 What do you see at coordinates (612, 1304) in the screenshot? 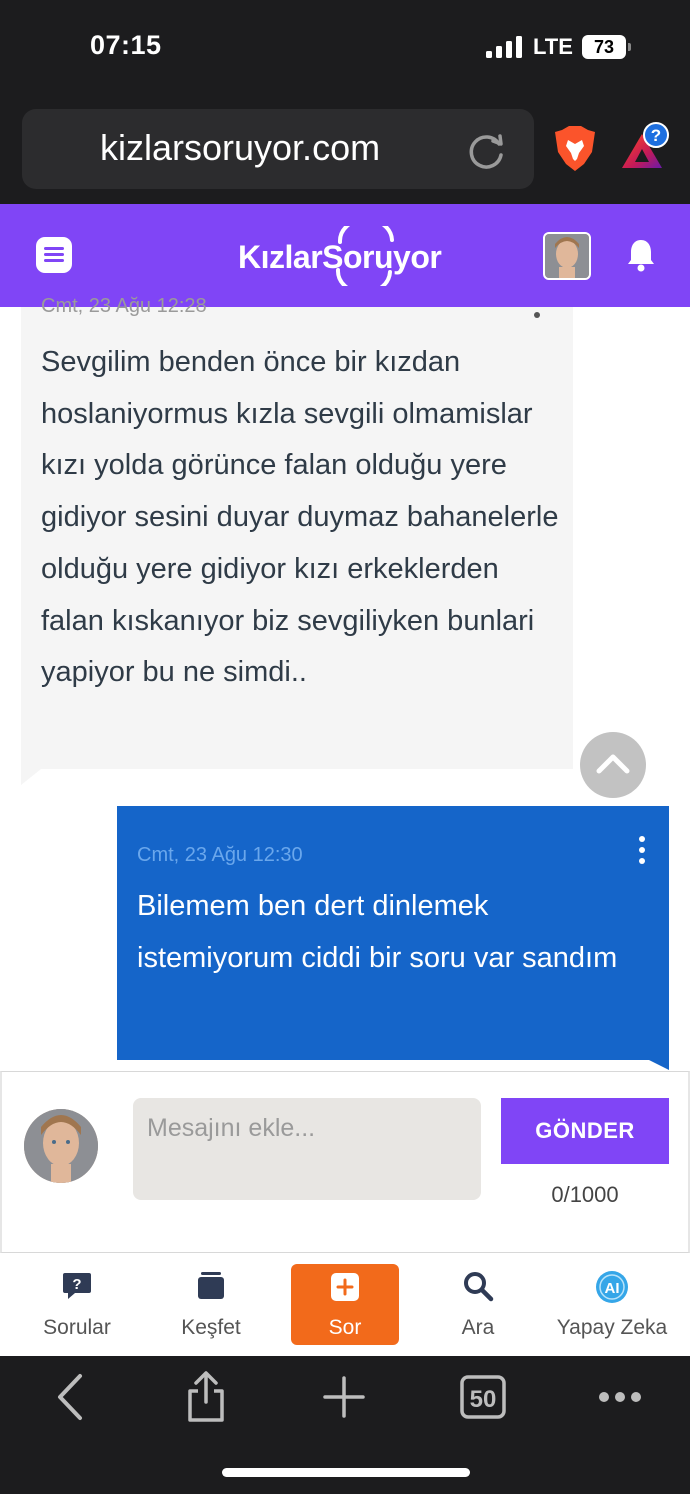
I see `nav-item-yapay-zeka: AI Yapay Zeka` at bounding box center [612, 1304].